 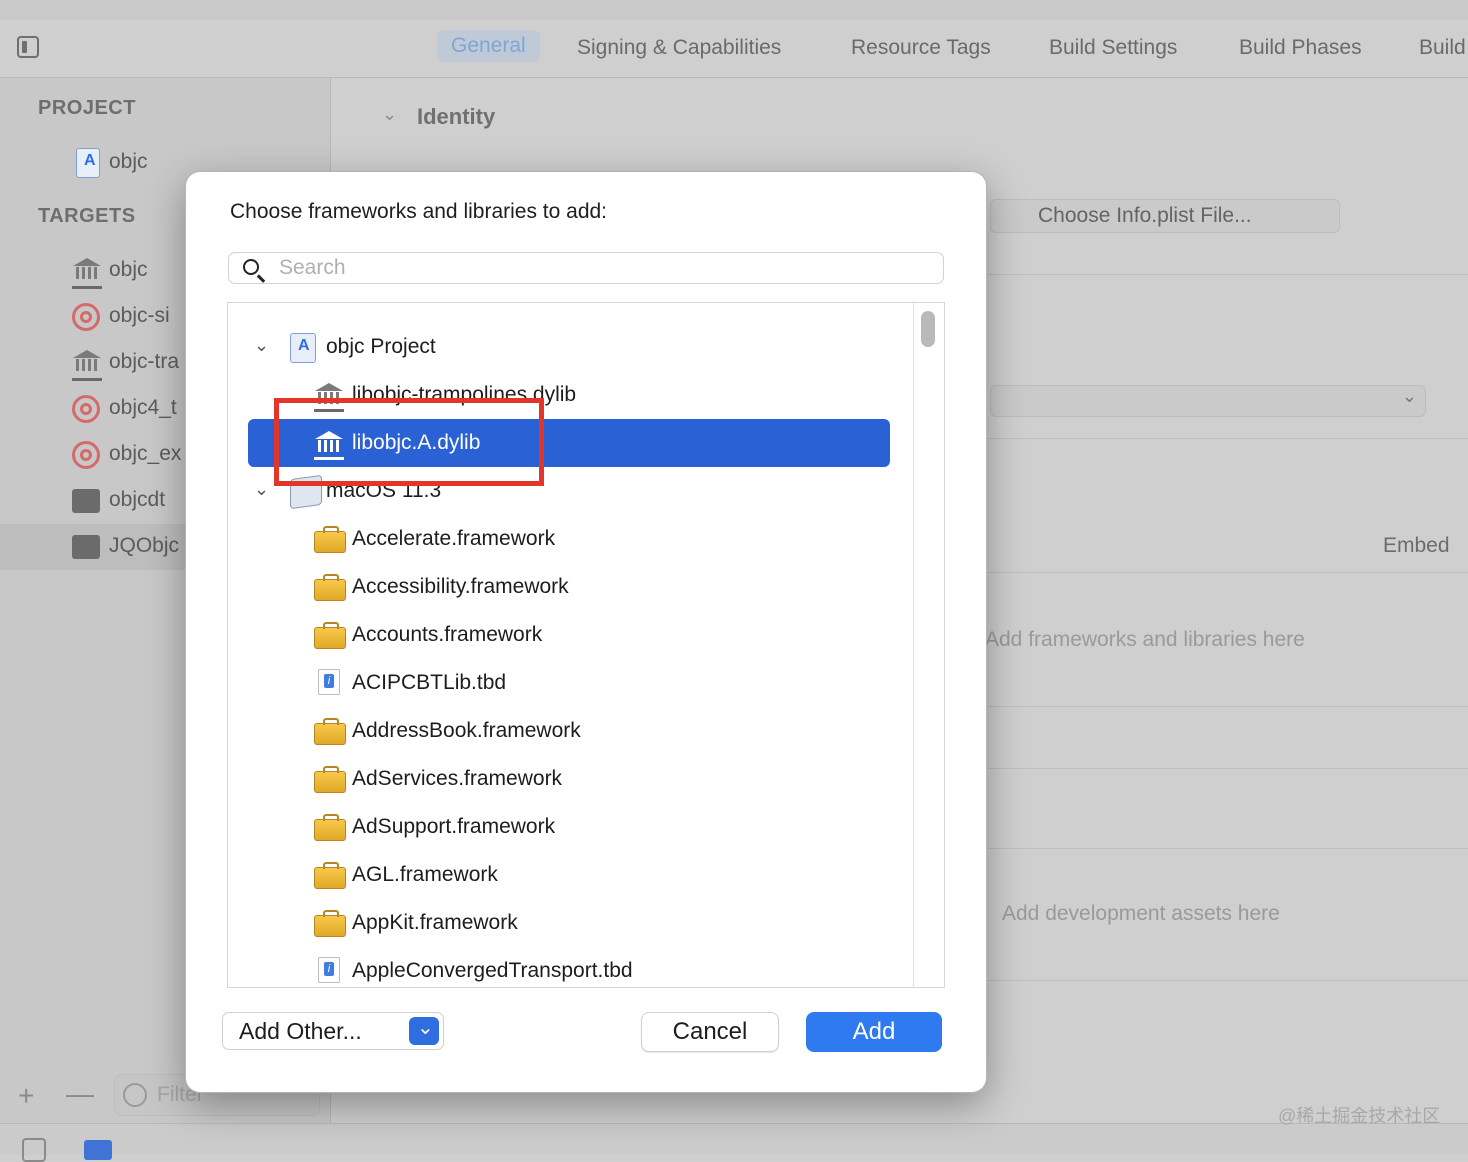 I want to click on list-item-dylib-selected: libobjc.A.dylib, so click(x=569, y=443).